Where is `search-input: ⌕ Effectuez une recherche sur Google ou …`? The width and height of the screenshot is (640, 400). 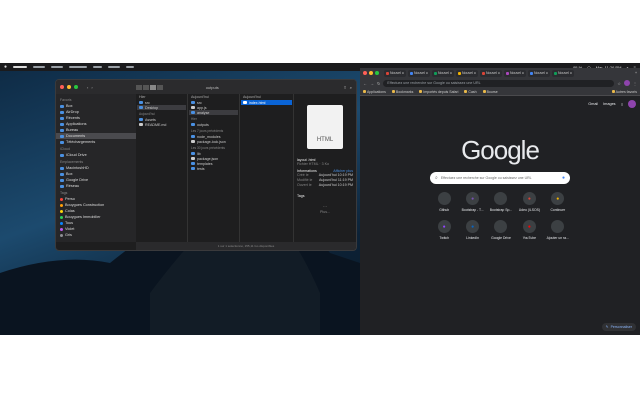
search-input: ⌕ Effectuez une recherche sur Google ou … is located at coordinates (500, 178).